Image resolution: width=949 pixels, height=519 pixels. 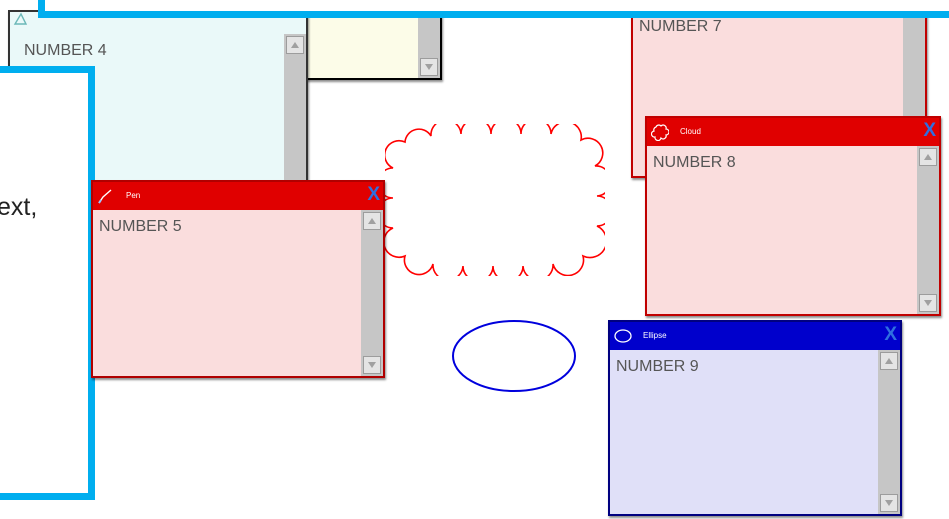 I want to click on pen-icon, so click(x=105, y=196).